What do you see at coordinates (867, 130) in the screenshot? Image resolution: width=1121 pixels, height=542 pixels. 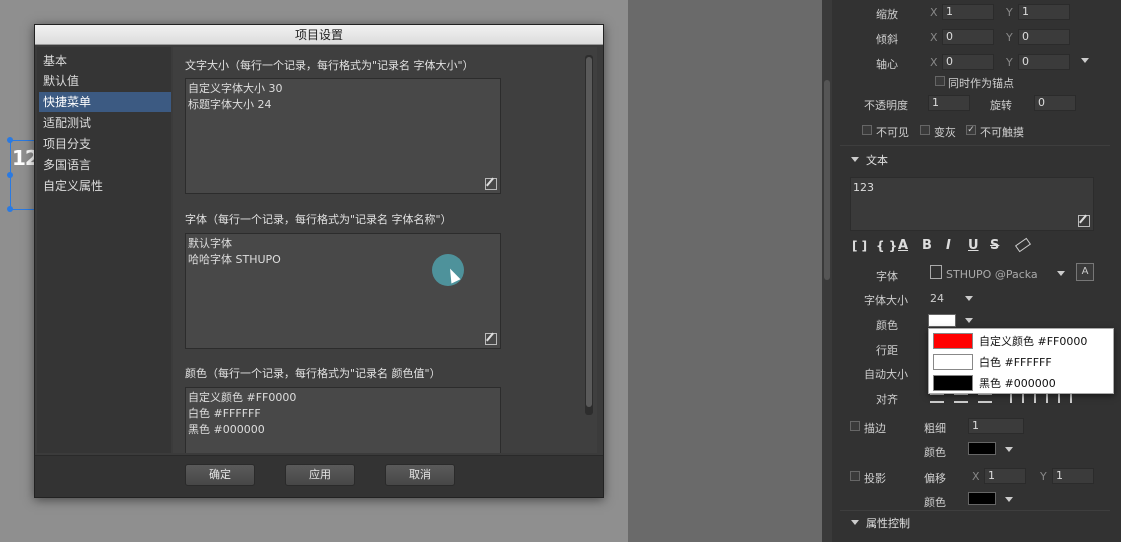 I see `invisible-checkbox` at bounding box center [867, 130].